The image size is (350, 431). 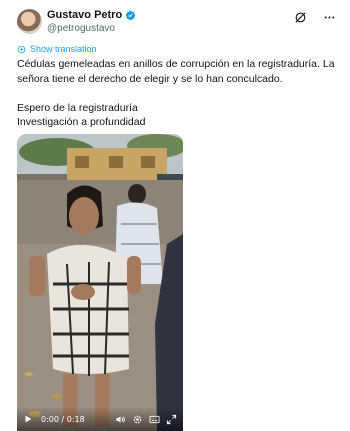 What do you see at coordinates (171, 419) in the screenshot?
I see `fullscreen-icon` at bounding box center [171, 419].